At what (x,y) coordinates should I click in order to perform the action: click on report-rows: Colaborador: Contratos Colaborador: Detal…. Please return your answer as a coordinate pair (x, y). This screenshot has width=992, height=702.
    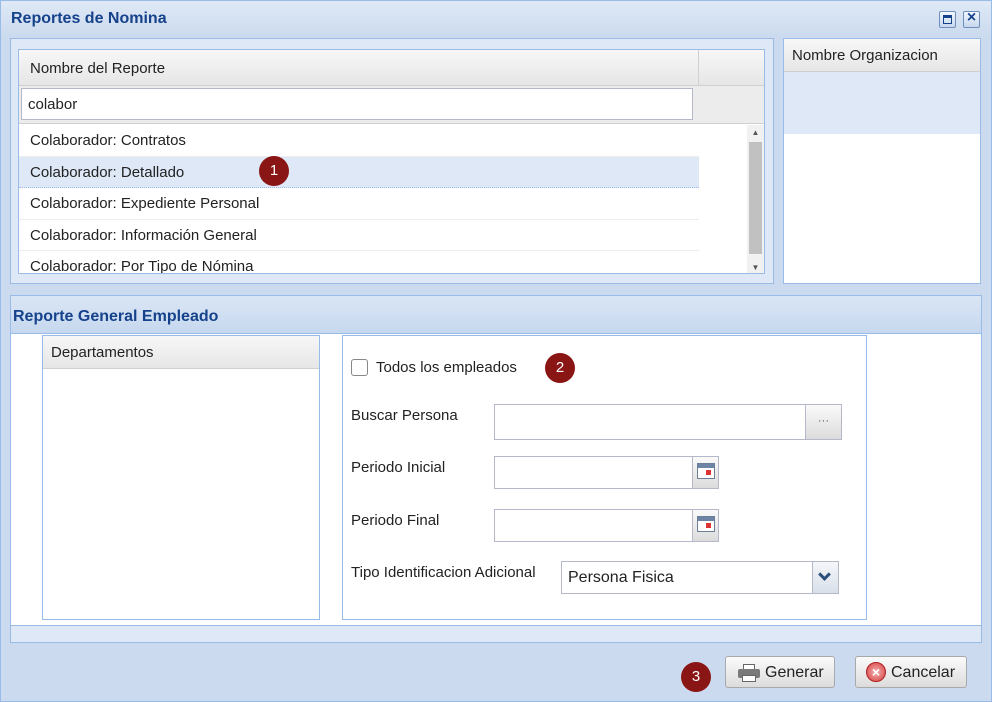
    Looking at the image, I should click on (359, 199).